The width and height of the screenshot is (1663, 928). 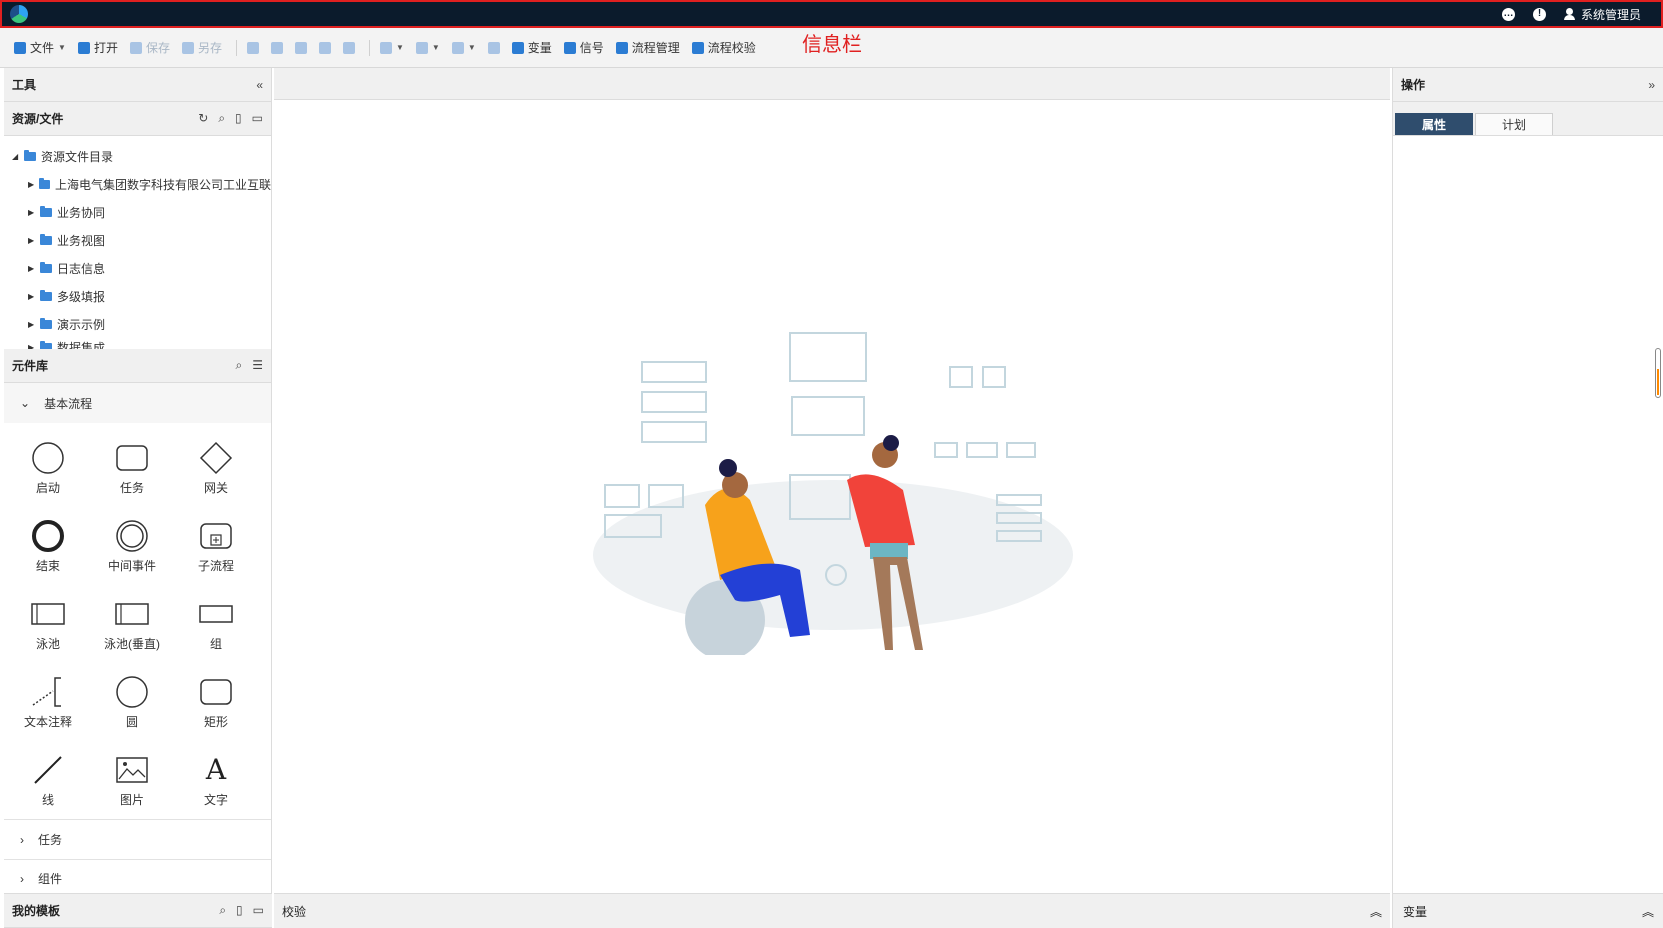 What do you see at coordinates (25, 403) in the screenshot?
I see `chevron-down-icon: ⌄` at bounding box center [25, 403].